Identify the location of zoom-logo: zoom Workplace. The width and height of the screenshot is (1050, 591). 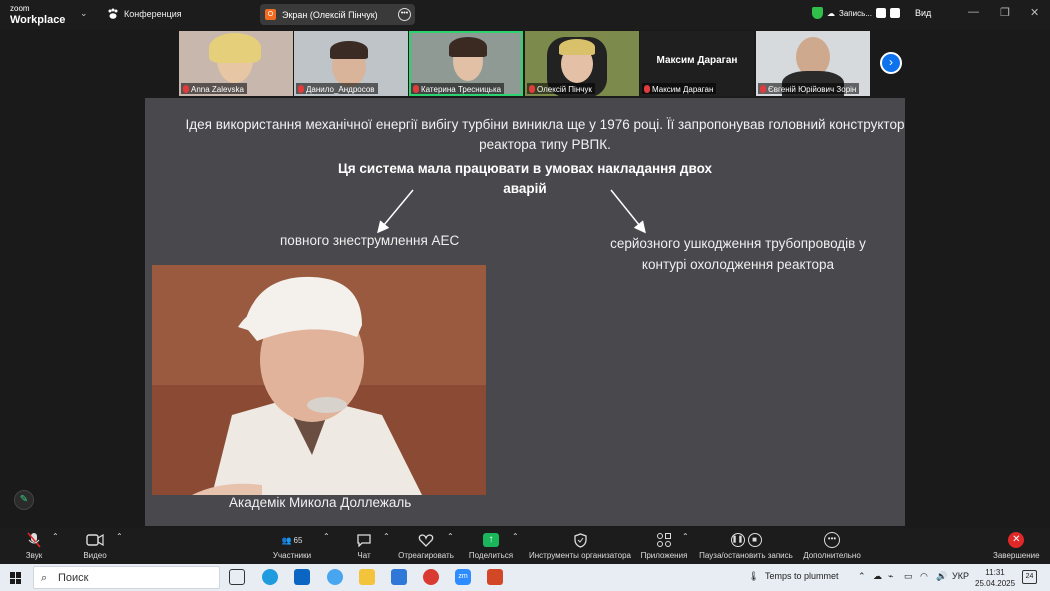
(38, 15).